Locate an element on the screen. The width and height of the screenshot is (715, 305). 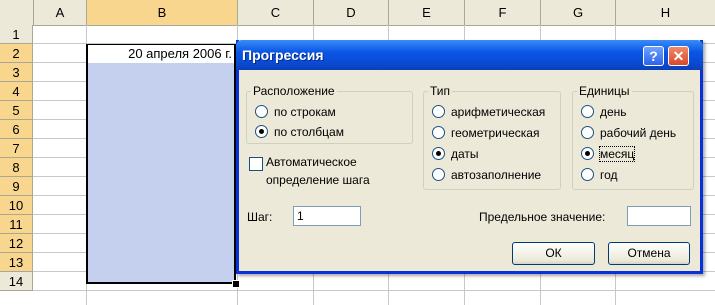
auto-step-label-2: определение шага is located at coordinates (318, 180).